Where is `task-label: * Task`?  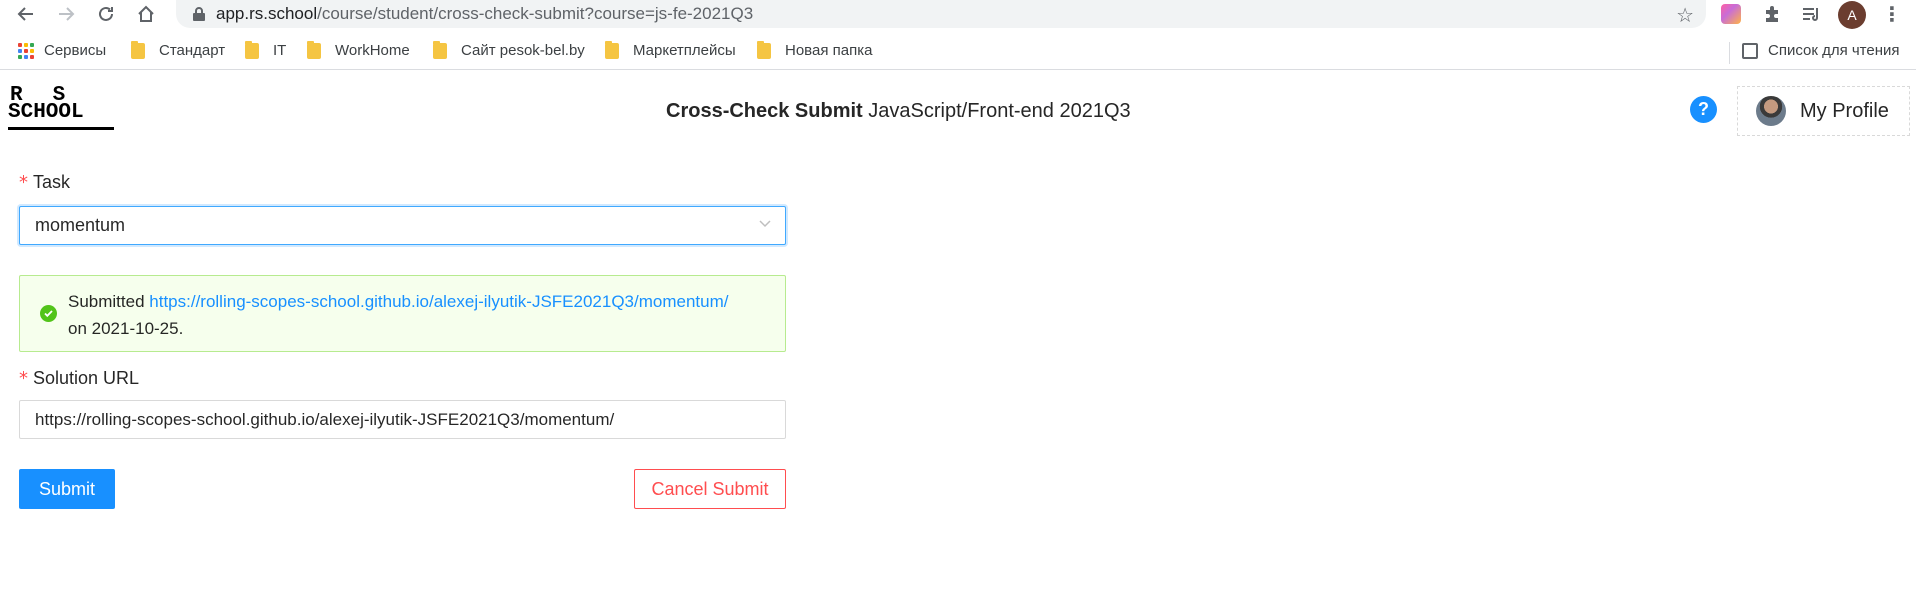
task-label: * Task is located at coordinates (44, 182).